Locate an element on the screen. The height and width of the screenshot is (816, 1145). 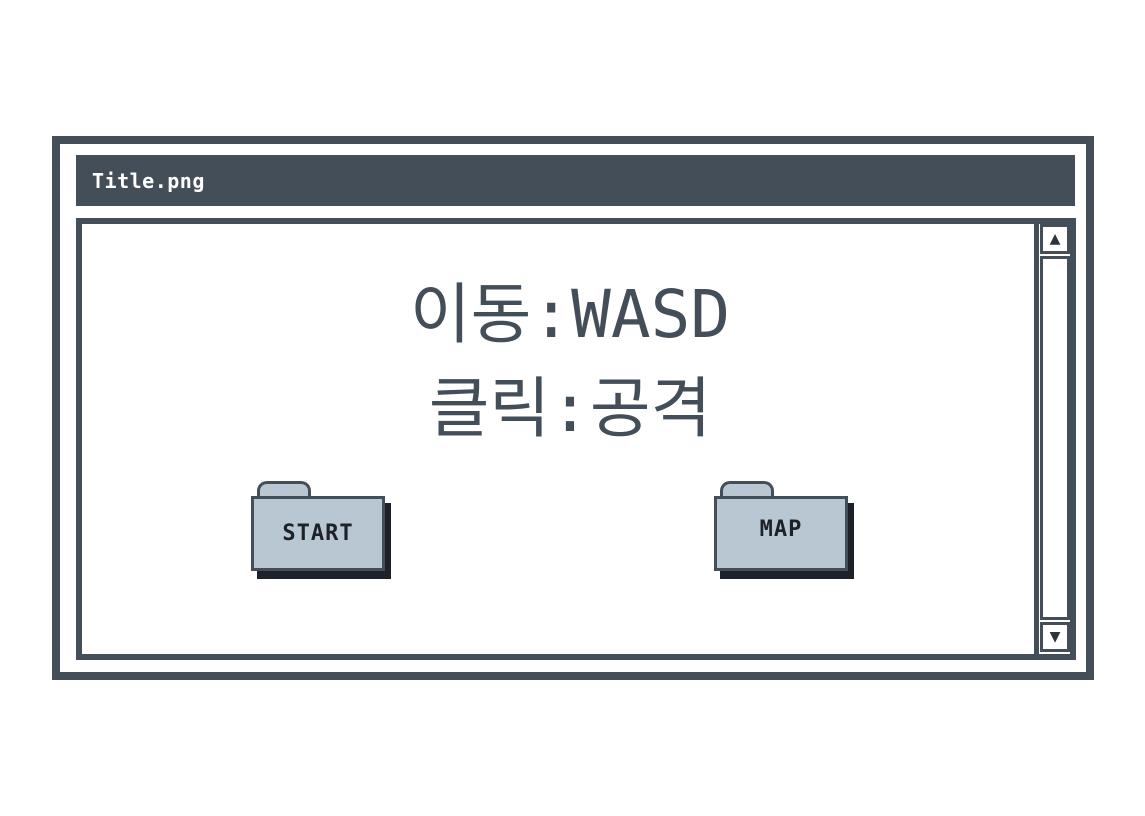
start-button: START is located at coordinates (321, 530).